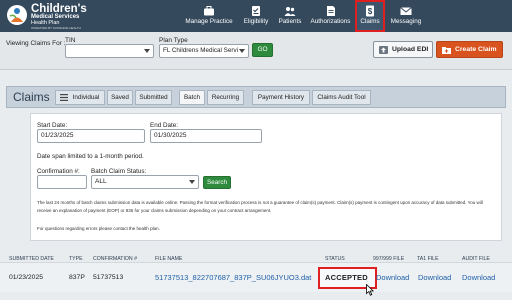 Image resolution: width=512 pixels, height=300 pixels. I want to click on end-date-label: End Date:, so click(164, 125).